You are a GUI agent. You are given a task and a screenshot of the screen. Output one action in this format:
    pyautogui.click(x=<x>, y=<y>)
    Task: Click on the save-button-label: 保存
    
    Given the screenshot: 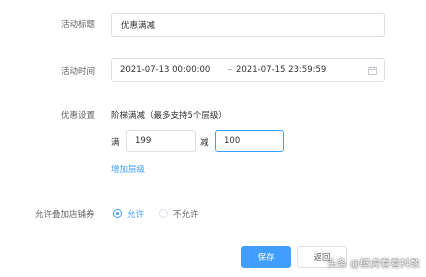 What is the action you would take?
    pyautogui.click(x=266, y=258)
    